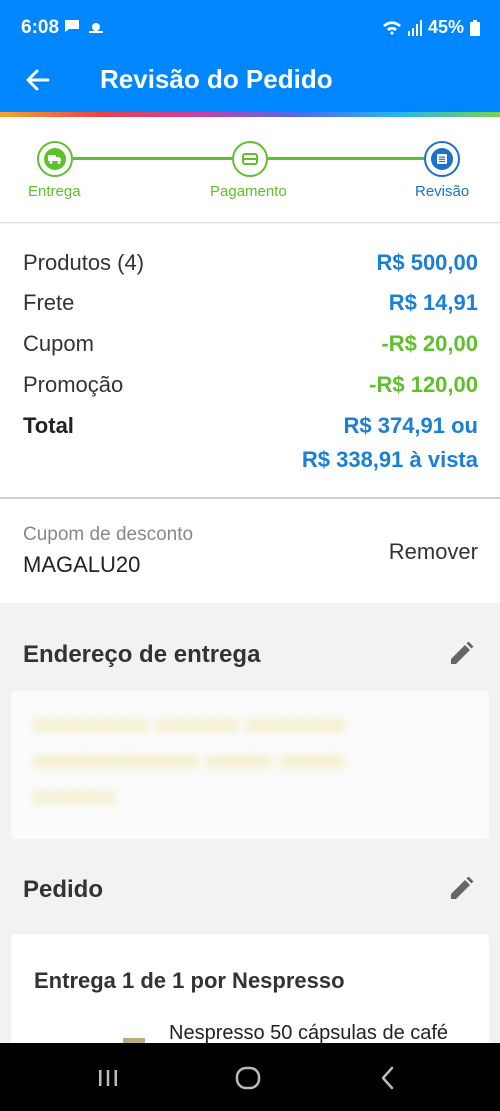 This screenshot has width=500, height=1111. I want to click on summary-row-products: Produtos (4) R$ 500,00, so click(250, 266).